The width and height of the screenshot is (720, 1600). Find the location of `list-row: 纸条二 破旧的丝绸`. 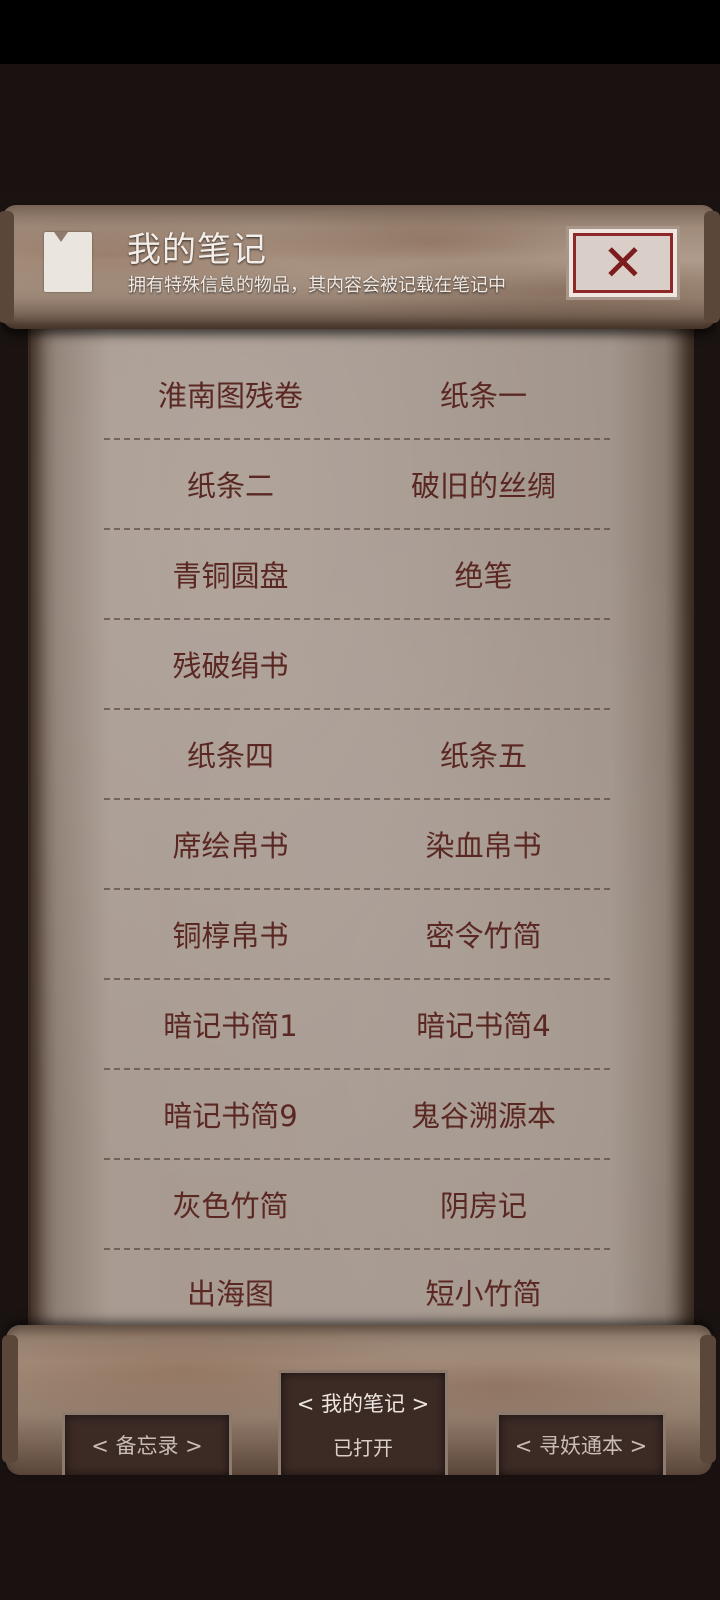

list-row: 纸条二 破旧的丝绸 is located at coordinates (357, 487).